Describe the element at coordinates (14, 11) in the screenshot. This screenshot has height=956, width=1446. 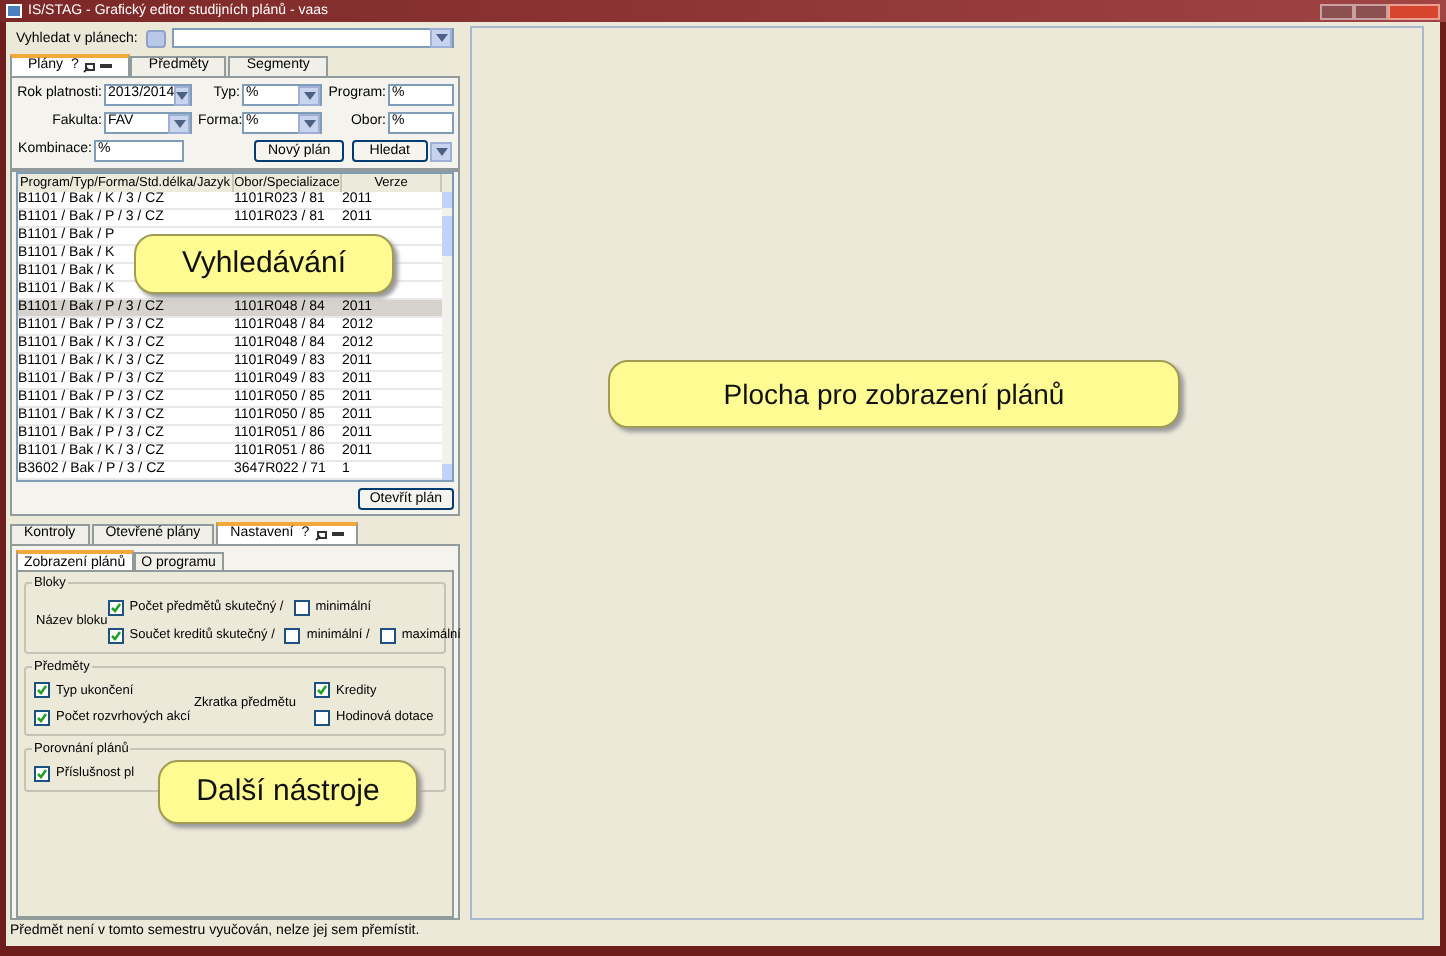
I see `app-icon` at that location.